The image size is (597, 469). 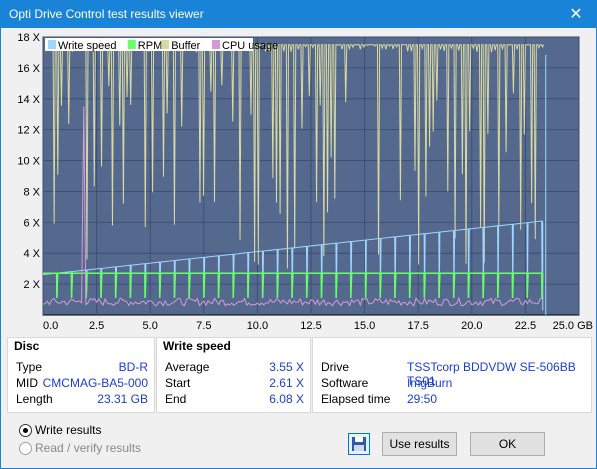 What do you see at coordinates (187, 367) in the screenshot?
I see `average-label: Average` at bounding box center [187, 367].